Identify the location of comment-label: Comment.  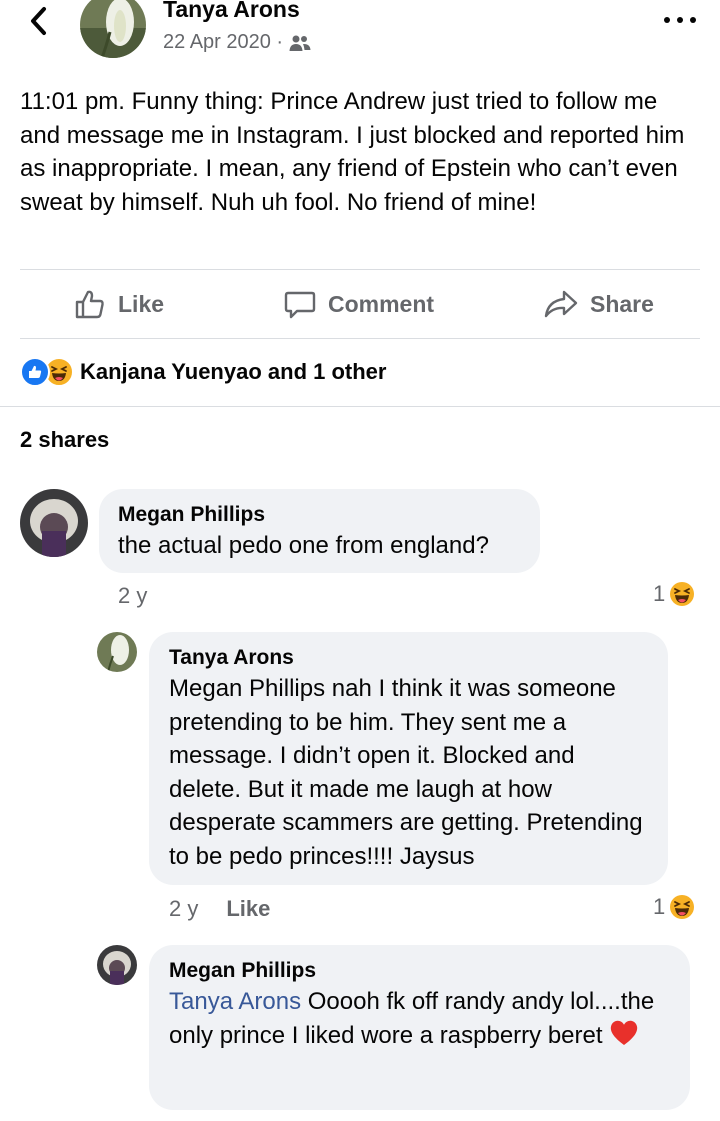
(381, 303).